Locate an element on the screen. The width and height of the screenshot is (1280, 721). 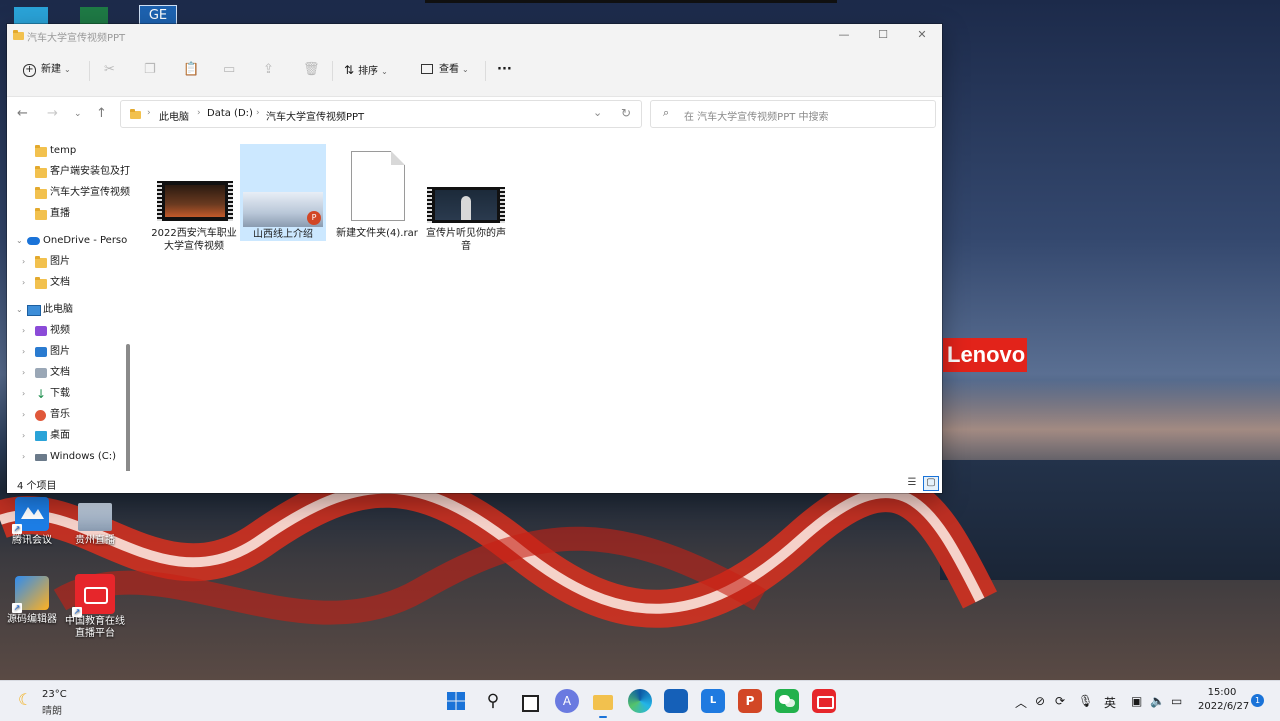
details-view-icon: ☰ is located at coordinates (912, 483).